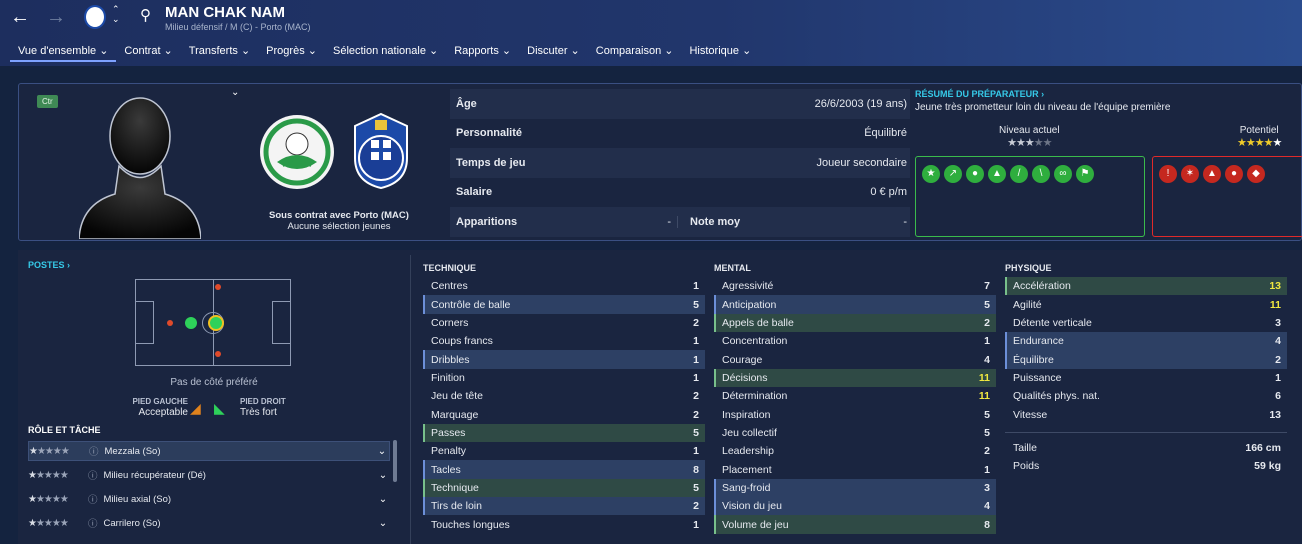 This screenshot has height=544, width=1302. Describe the element at coordinates (855, 286) in the screenshot. I see `attribute-row: Agressivité 7` at that location.